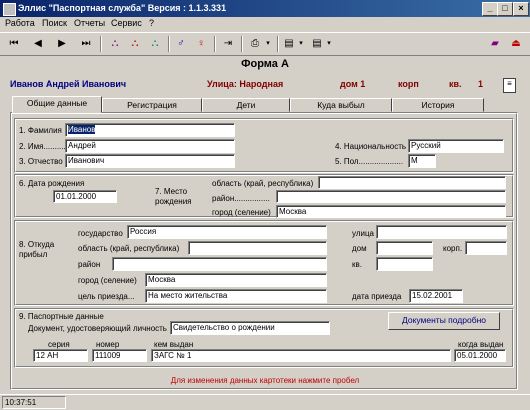 The image size is (530, 410). I want to click on toolbar: ⏮ ◀ ▶ ⏭ ⛬ ⛬ ⛬ ♂ ♀ ⇥ ⎙ ▾ ▤ ▾ ▤ ▾ ▰ ⏏, so click(265, 44).